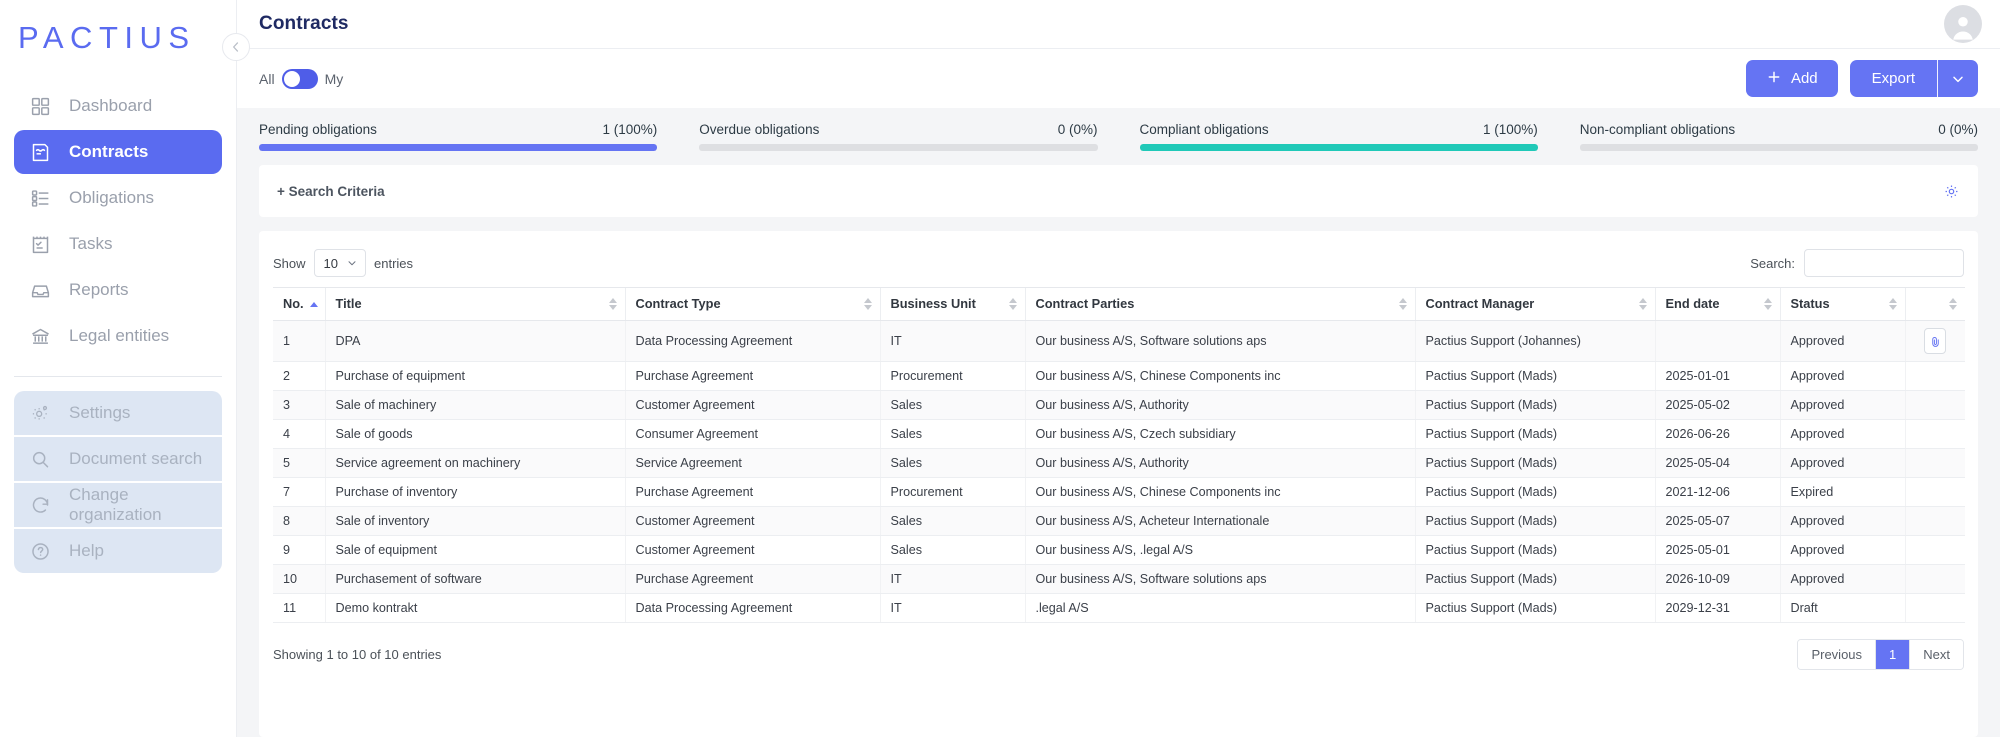  Describe the element at coordinates (118, 413) in the screenshot. I see `sidebar-item-settings: Settings` at that location.